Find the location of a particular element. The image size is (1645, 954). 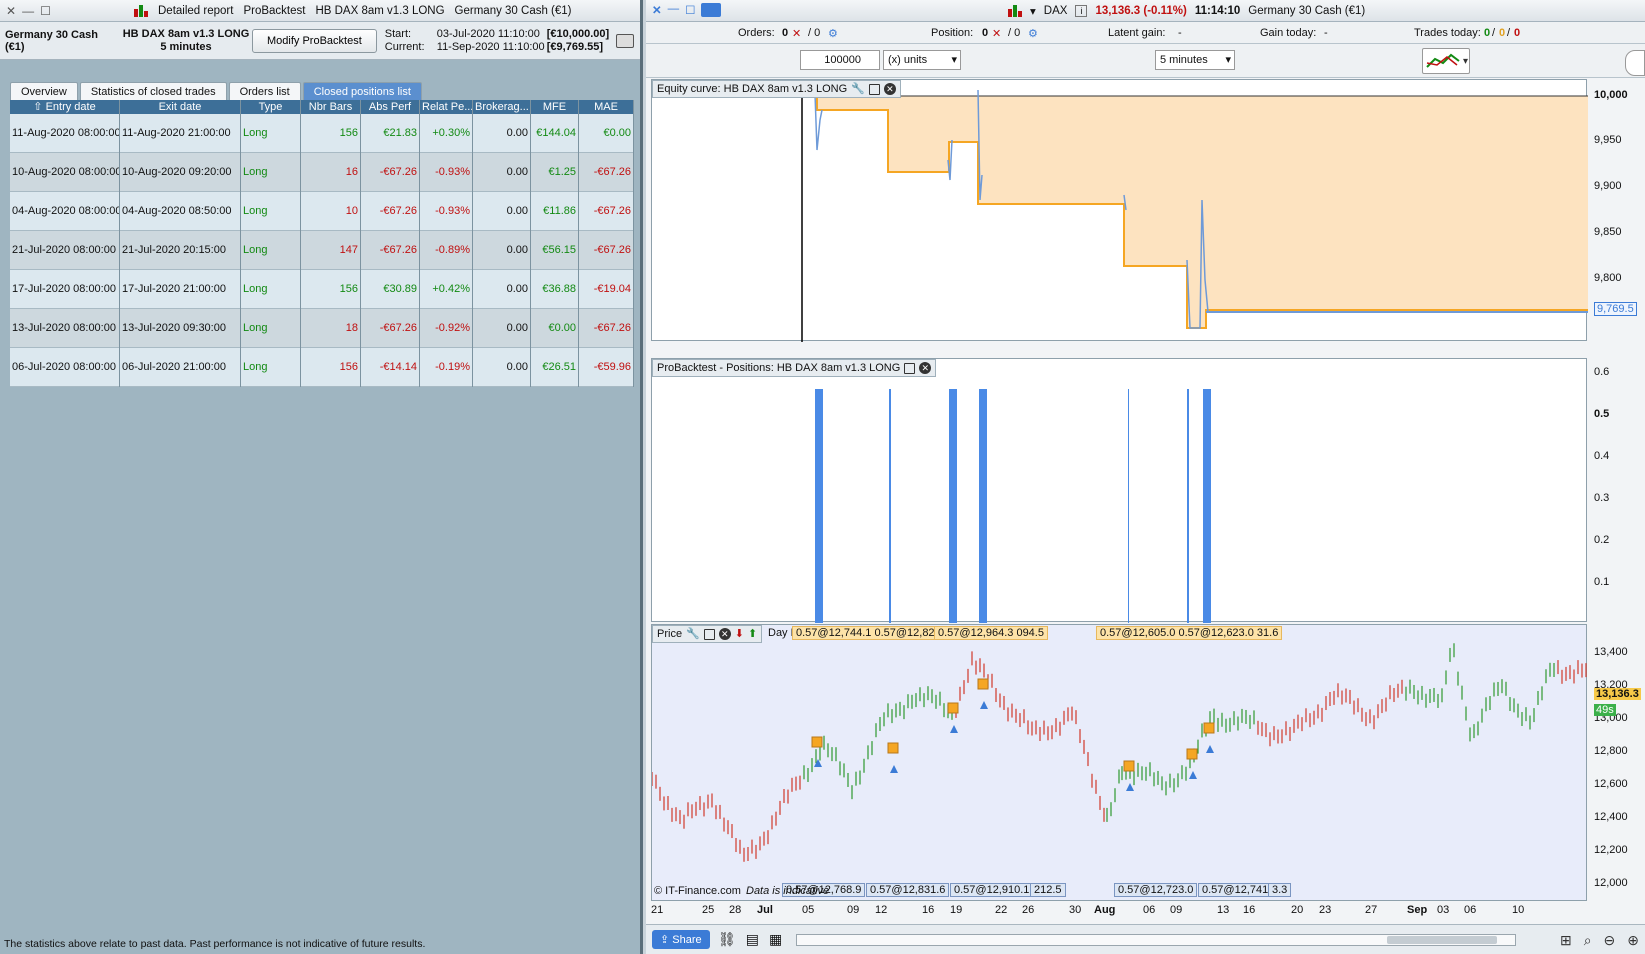

order-tag: 0.57@12,744.1 0.57@12,829.6 is located at coordinates (873, 633).